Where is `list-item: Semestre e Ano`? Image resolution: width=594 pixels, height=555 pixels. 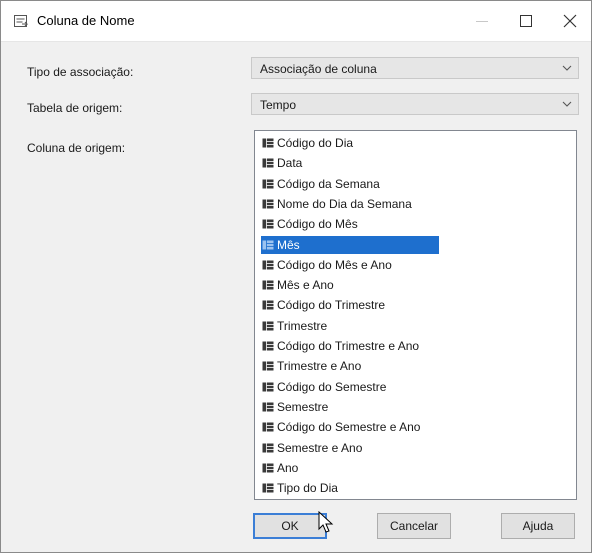 list-item: Semestre e Ano is located at coordinates (313, 448).